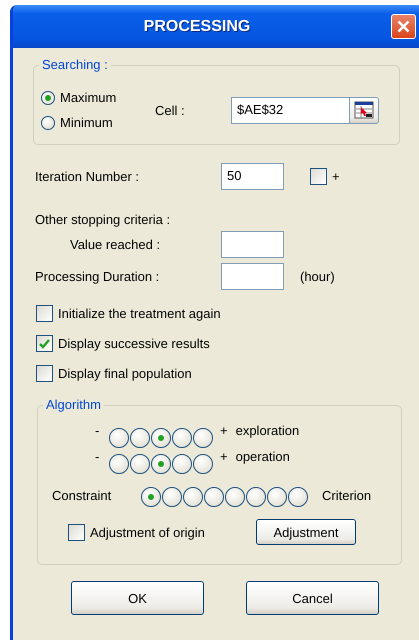  I want to click on unit-label: (hour), so click(317, 276).